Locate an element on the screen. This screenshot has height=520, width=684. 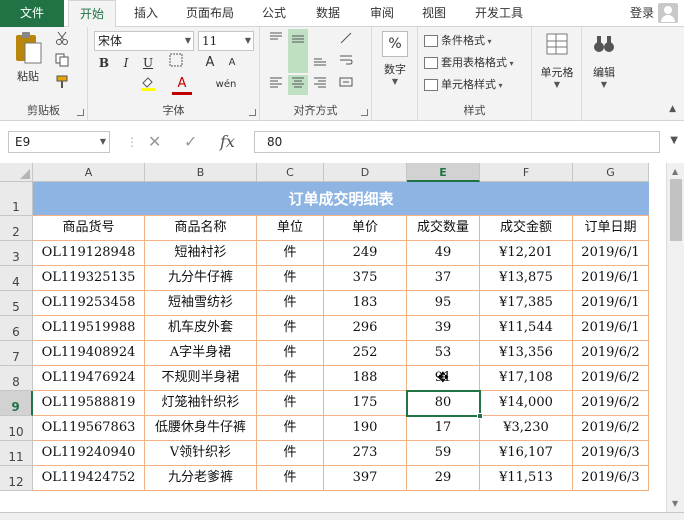
column-header-g: G is located at coordinates (611, 172).